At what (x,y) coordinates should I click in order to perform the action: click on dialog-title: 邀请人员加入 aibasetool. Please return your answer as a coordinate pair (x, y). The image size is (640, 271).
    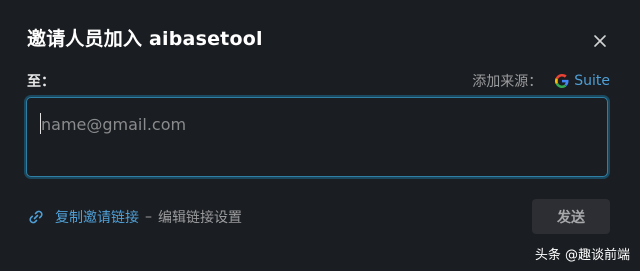
    Looking at the image, I should click on (145, 39).